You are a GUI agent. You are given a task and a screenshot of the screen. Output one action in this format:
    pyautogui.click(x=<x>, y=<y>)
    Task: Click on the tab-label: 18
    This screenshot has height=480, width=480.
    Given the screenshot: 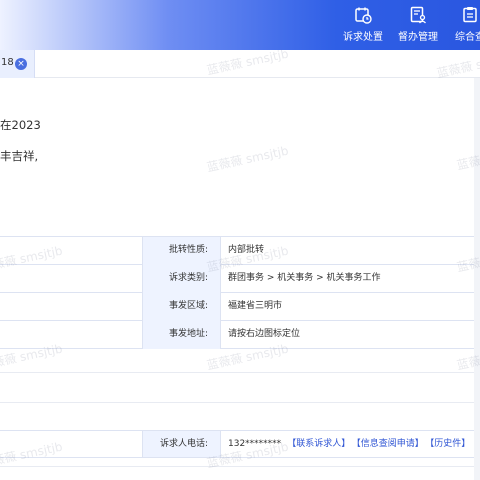 What is the action you would take?
    pyautogui.click(x=7, y=62)
    